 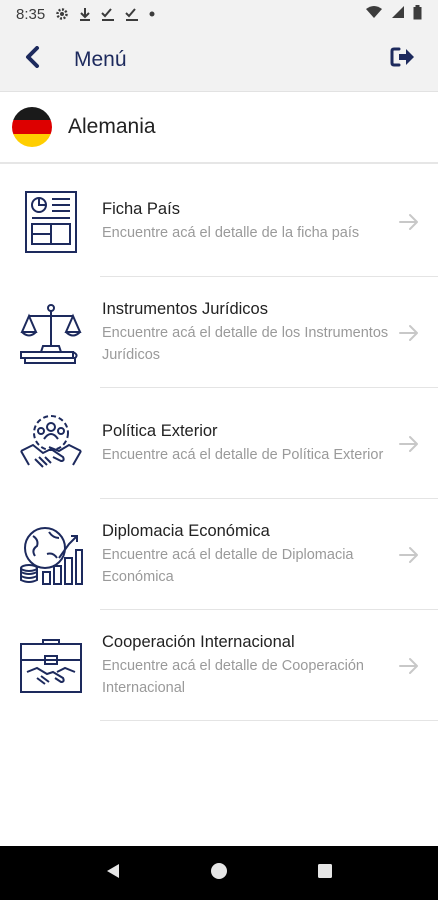 I want to click on circle-home-icon, so click(x=219, y=873).